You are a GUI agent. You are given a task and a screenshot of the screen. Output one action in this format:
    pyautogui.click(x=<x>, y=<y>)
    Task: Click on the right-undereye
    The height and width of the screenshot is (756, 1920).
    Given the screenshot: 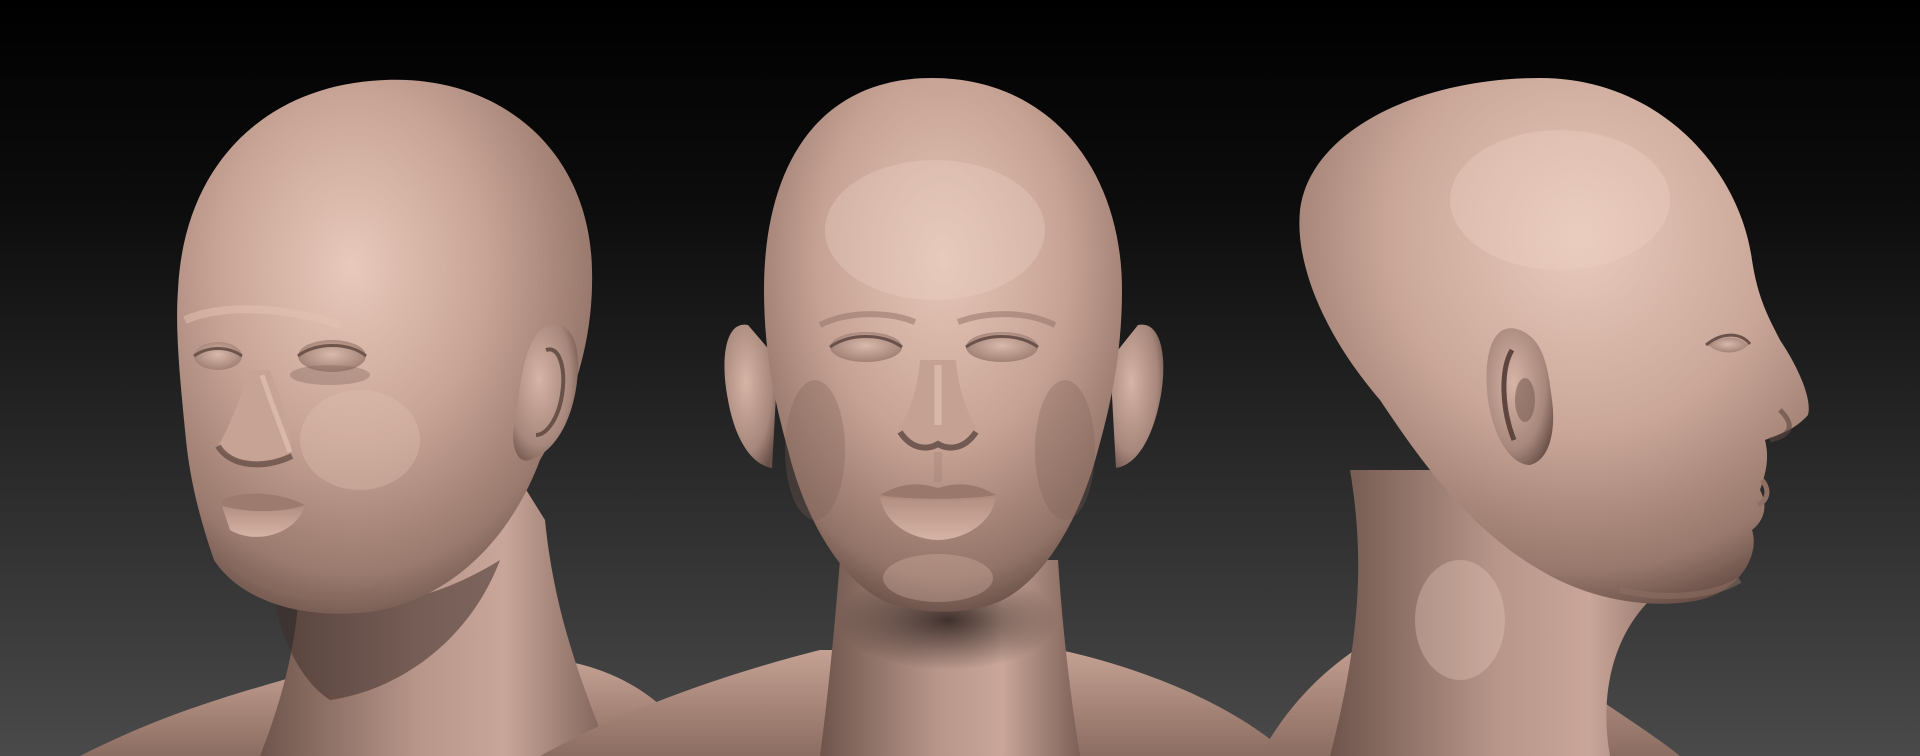 What is the action you would take?
    pyautogui.click(x=330, y=375)
    